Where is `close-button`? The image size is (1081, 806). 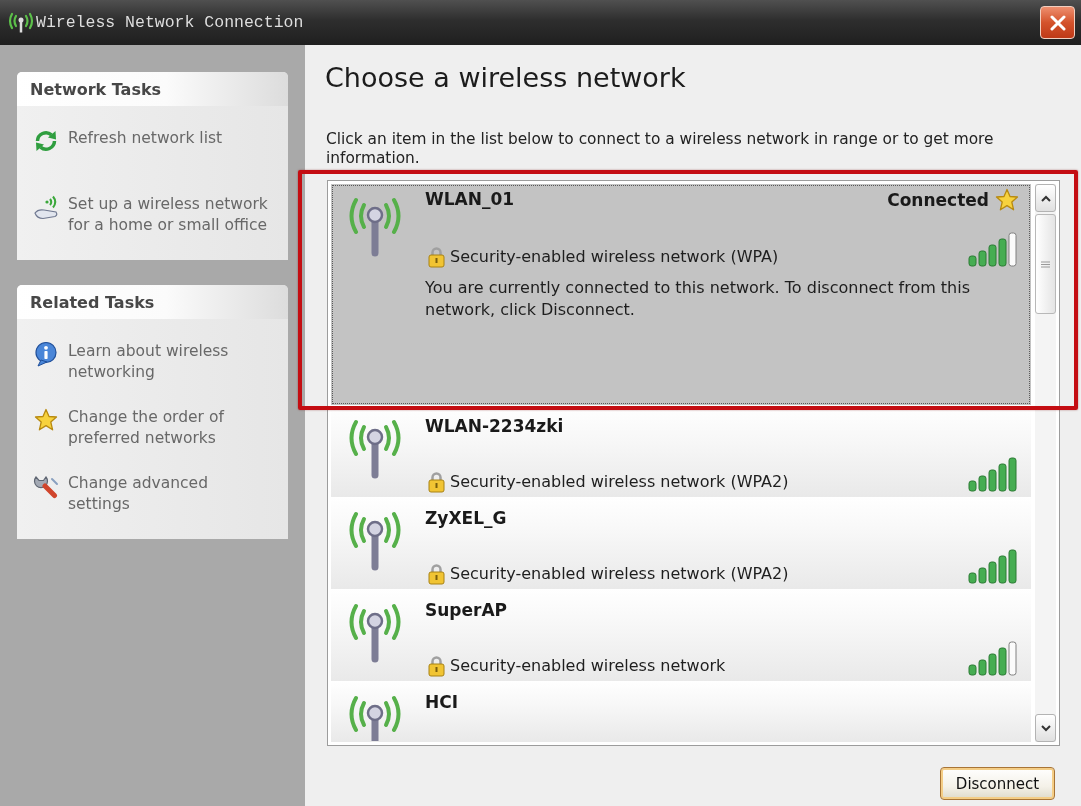 close-button is located at coordinates (1057, 22).